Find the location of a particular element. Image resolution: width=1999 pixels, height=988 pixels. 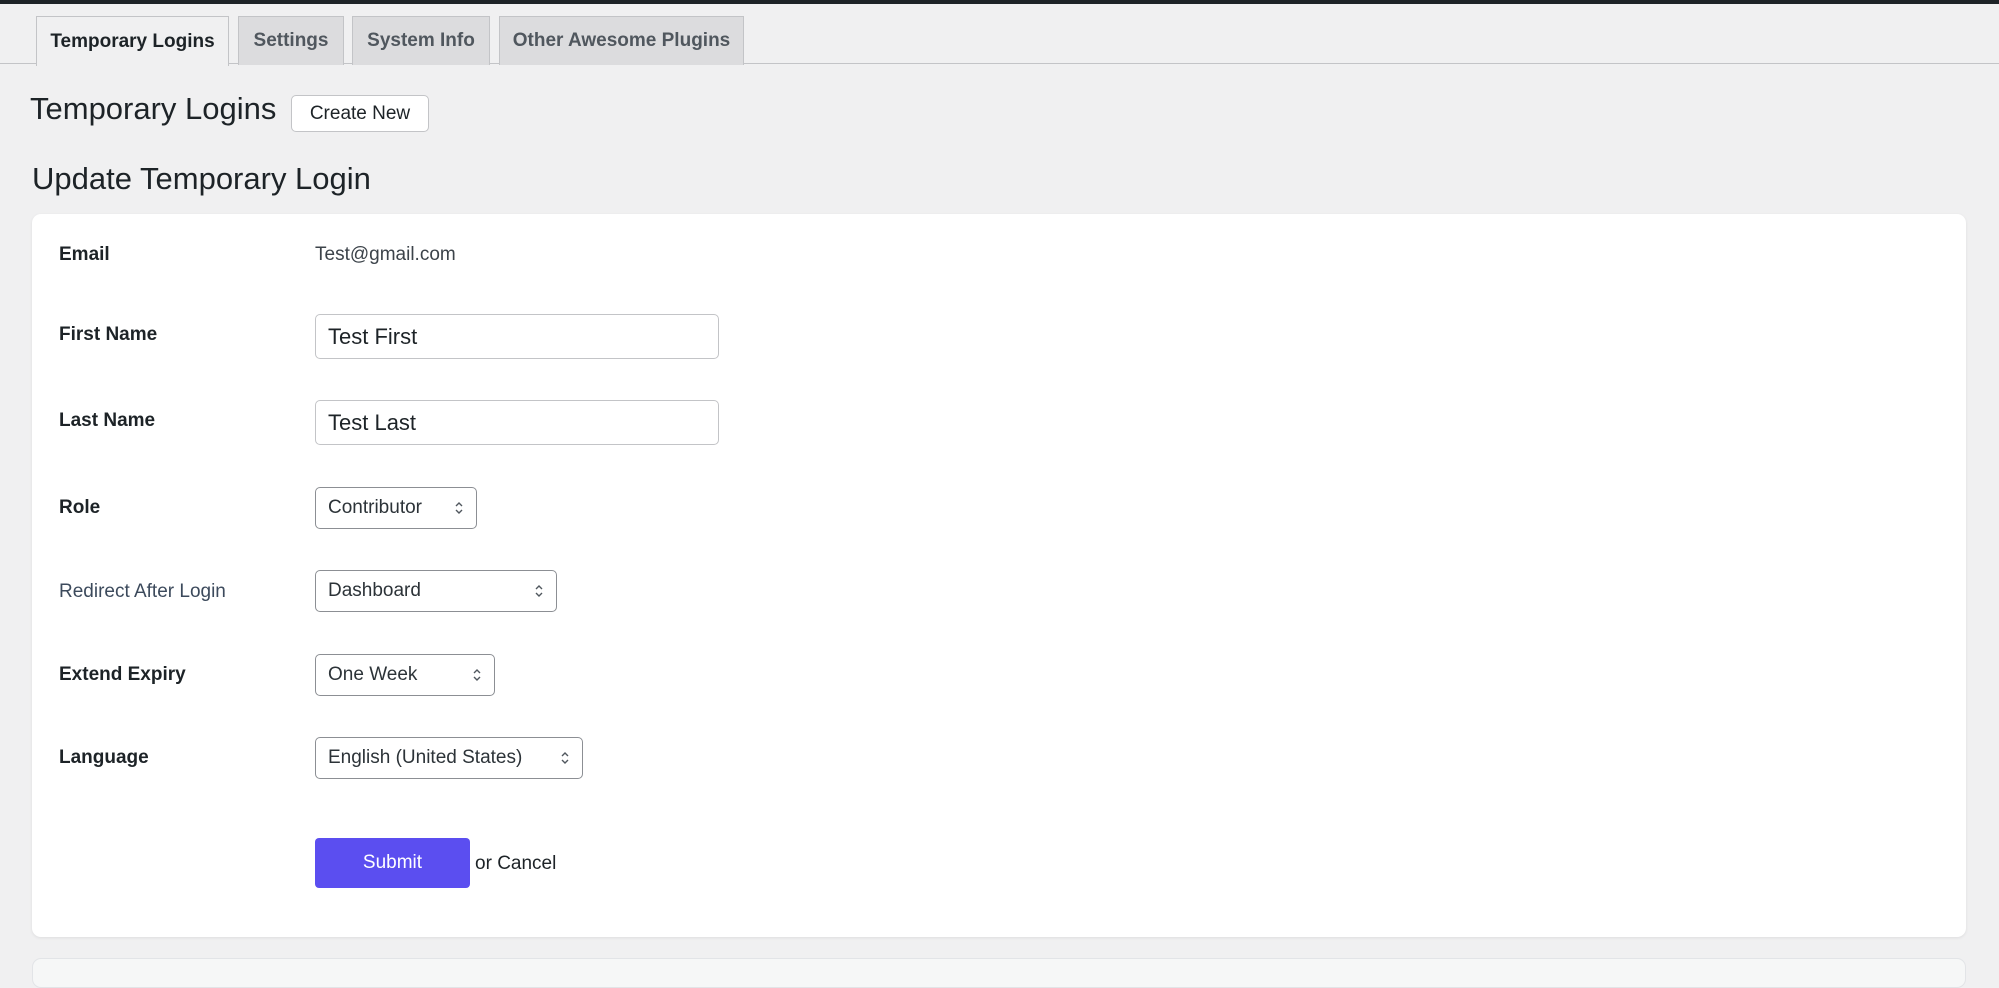

last-name-label: Last Name is located at coordinates (107, 420).